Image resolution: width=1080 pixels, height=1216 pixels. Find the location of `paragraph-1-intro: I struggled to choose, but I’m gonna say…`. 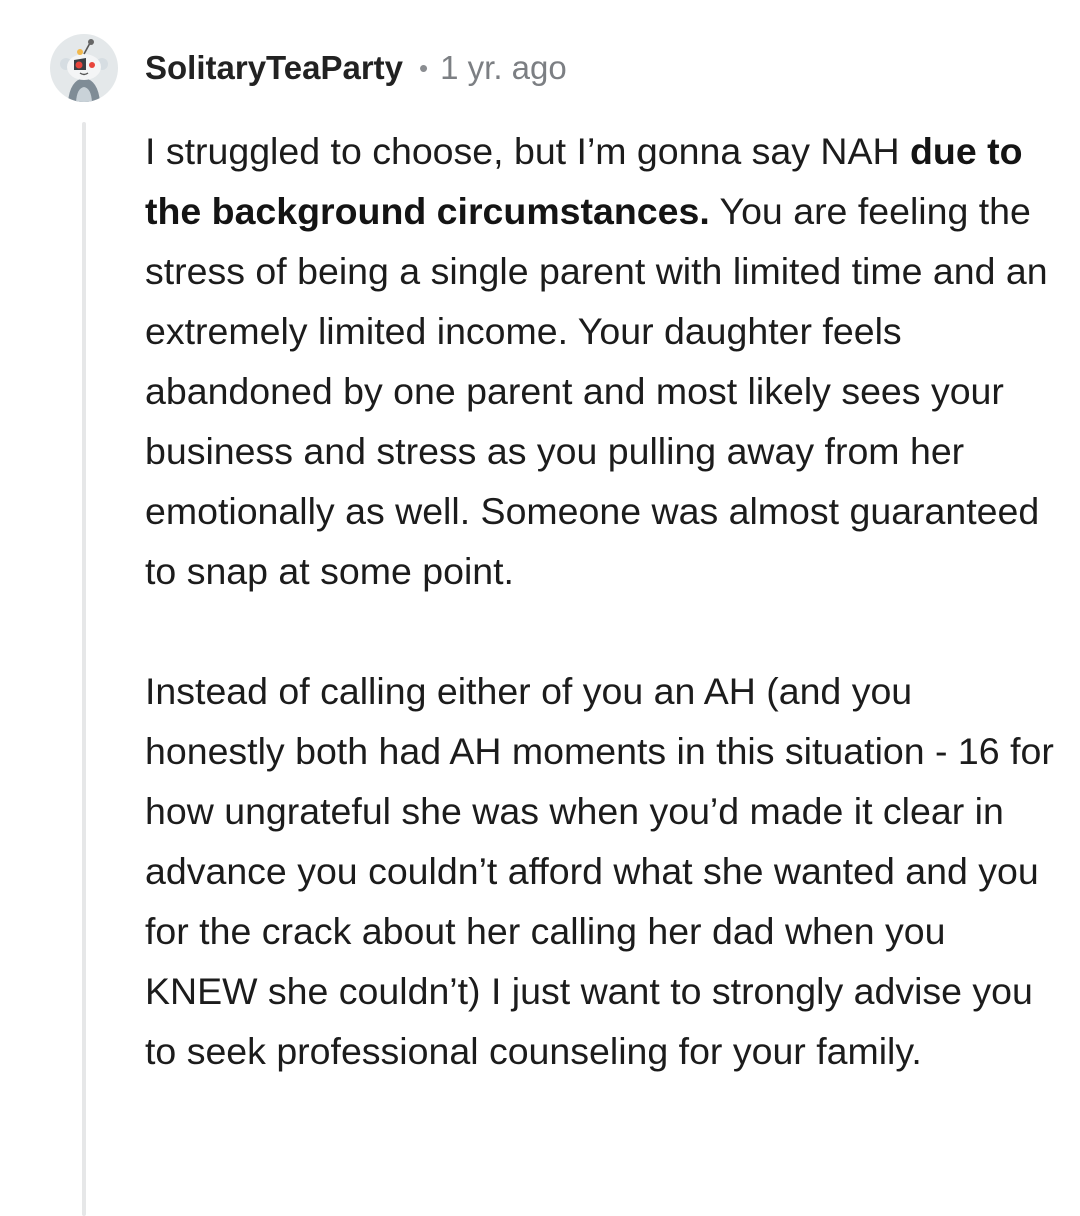

paragraph-1-intro: I struggled to choose, but I’m gonna say… is located at coordinates (527, 151).